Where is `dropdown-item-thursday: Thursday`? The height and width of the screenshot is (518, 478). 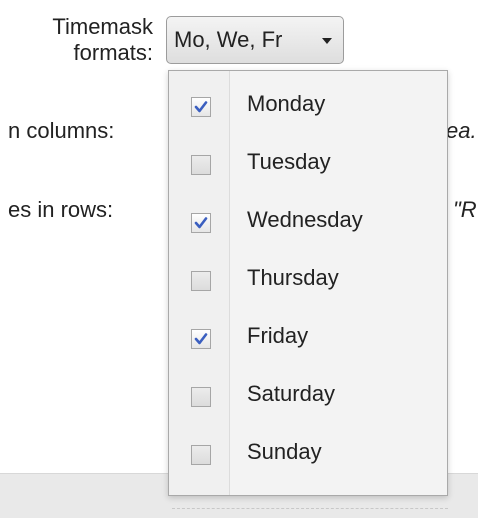 dropdown-item-thursday: Thursday is located at coordinates (308, 280).